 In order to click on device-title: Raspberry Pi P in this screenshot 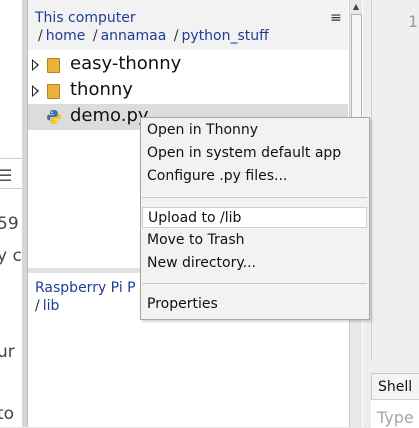, I will do `click(85, 288)`.